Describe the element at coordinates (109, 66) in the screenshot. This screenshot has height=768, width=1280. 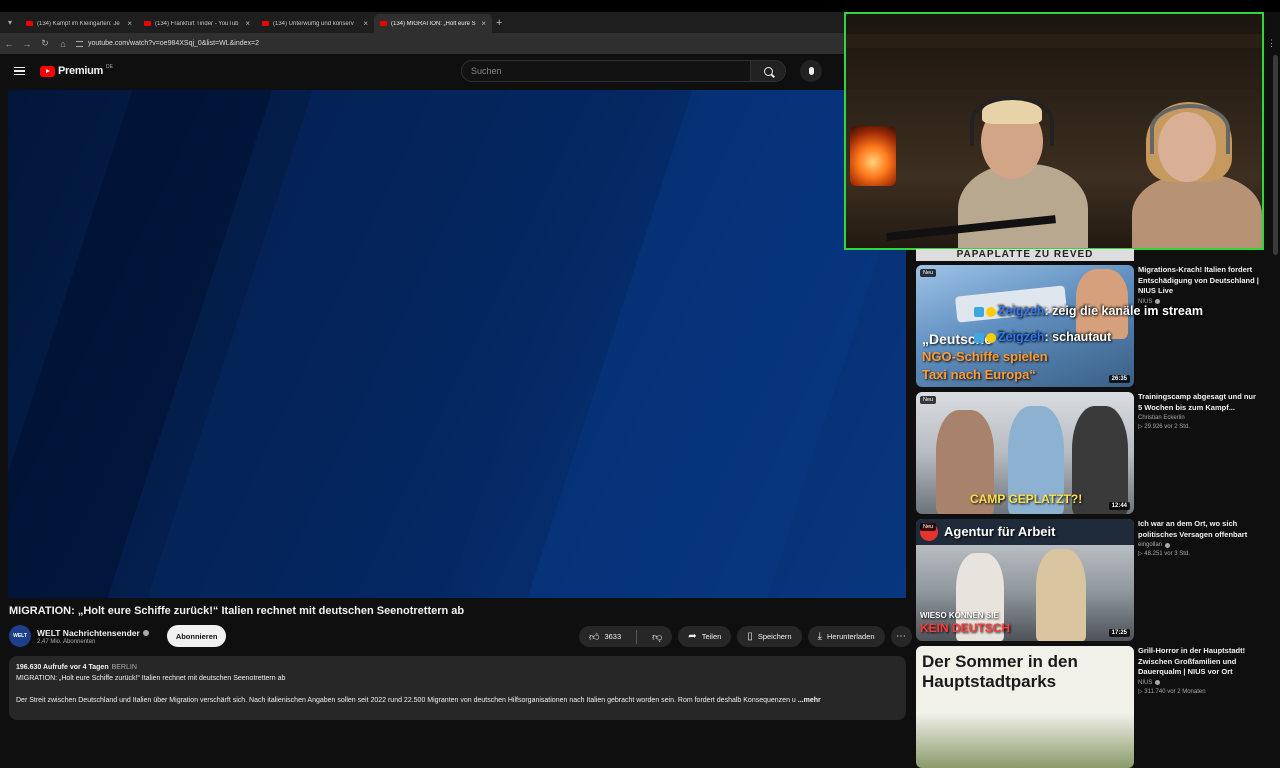
I see `region-code: DE` at that location.